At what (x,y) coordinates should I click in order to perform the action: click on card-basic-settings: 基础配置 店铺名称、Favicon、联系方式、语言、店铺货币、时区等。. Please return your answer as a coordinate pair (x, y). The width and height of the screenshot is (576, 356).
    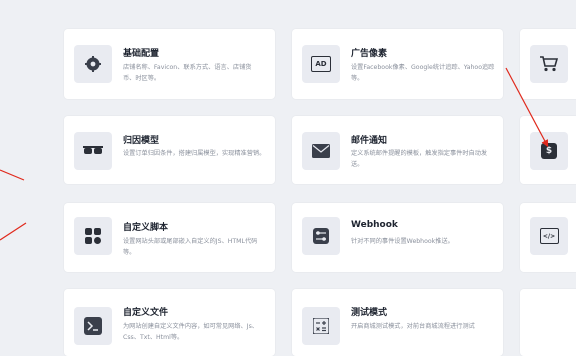
    Looking at the image, I should click on (169, 64).